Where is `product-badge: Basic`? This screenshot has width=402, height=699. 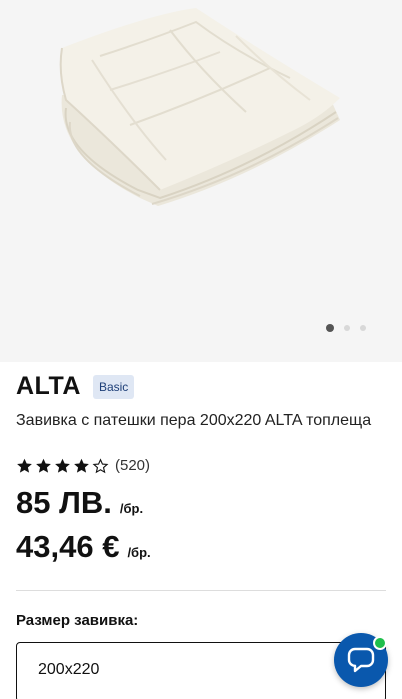
product-badge: Basic is located at coordinates (113, 386).